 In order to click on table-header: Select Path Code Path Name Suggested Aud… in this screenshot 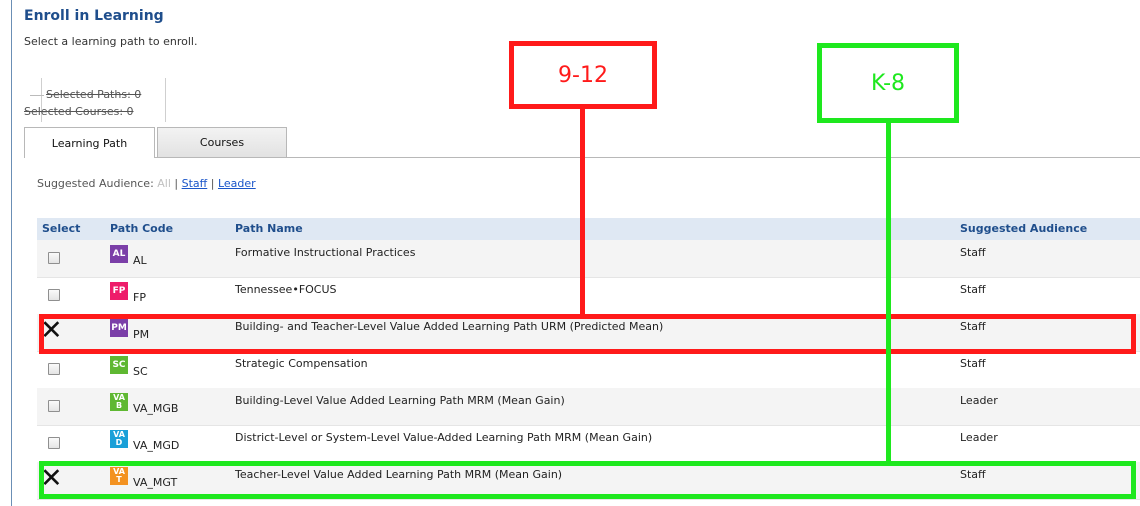, I will do `click(588, 229)`.